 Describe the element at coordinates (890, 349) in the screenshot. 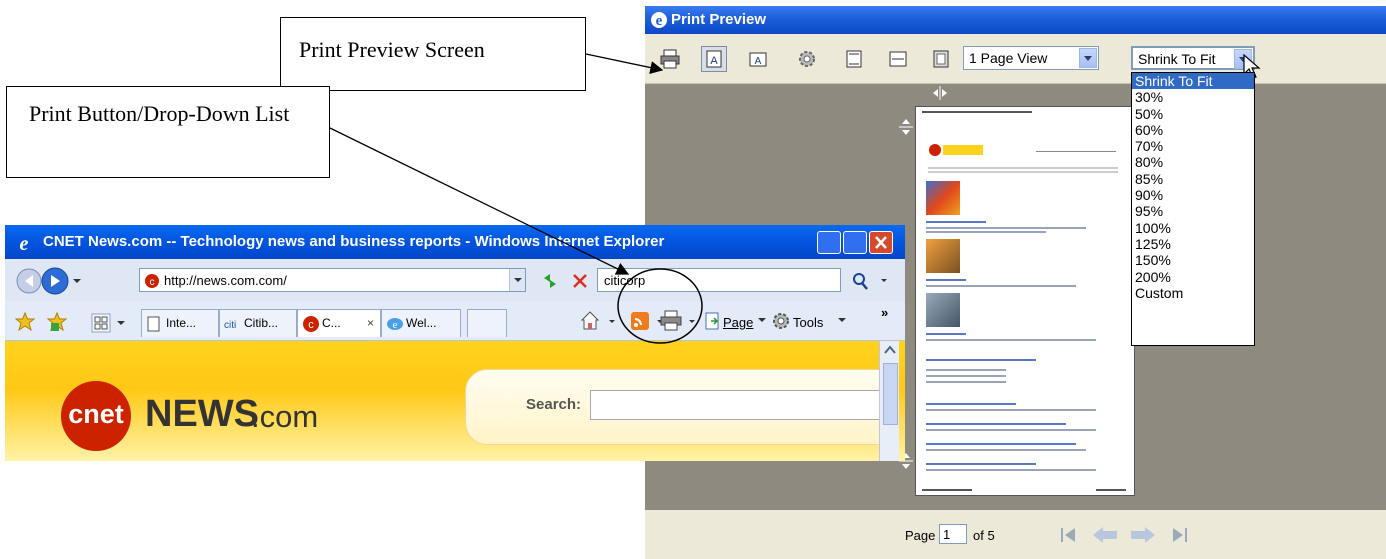

I see `scroll-up-icon` at that location.